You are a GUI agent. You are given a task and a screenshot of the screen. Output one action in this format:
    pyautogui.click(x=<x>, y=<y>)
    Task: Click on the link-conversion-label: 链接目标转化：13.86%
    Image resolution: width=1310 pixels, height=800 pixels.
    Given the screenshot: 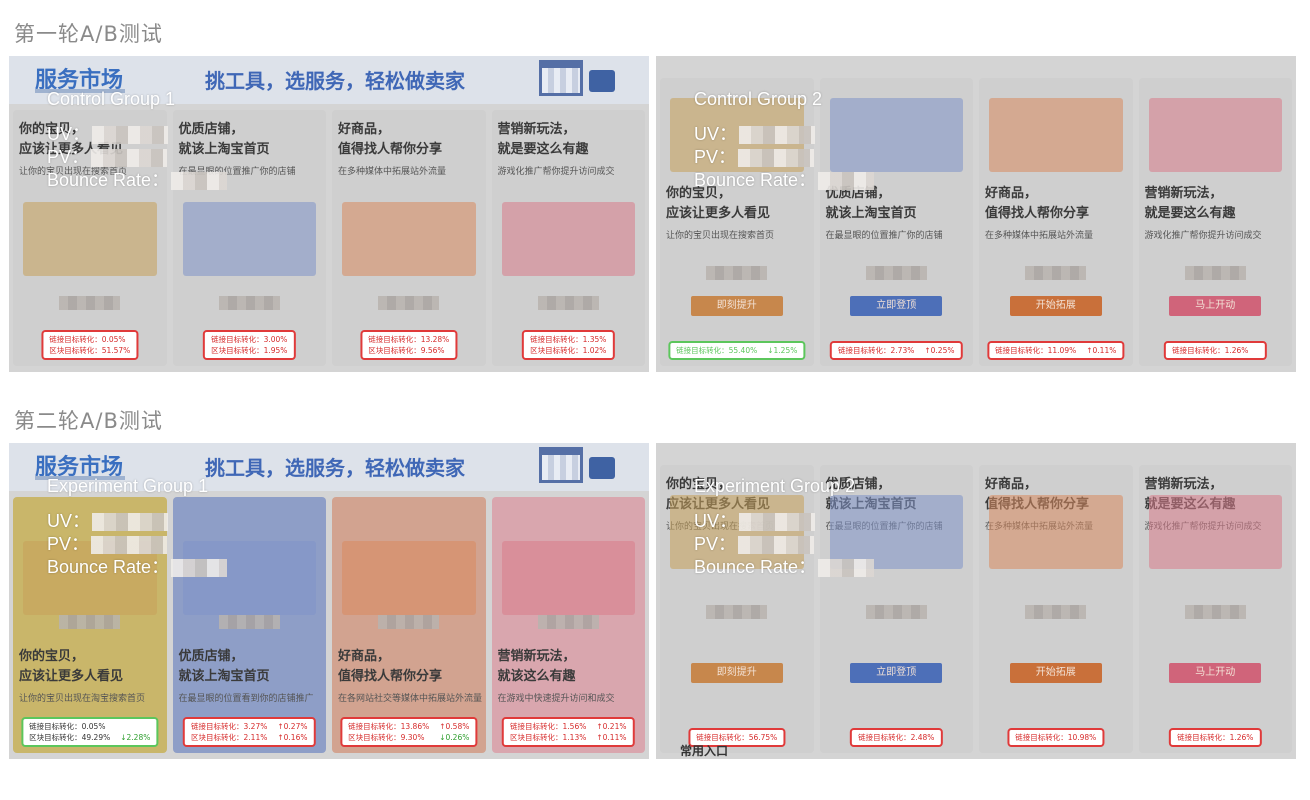 What is the action you would take?
    pyautogui.click(x=389, y=726)
    